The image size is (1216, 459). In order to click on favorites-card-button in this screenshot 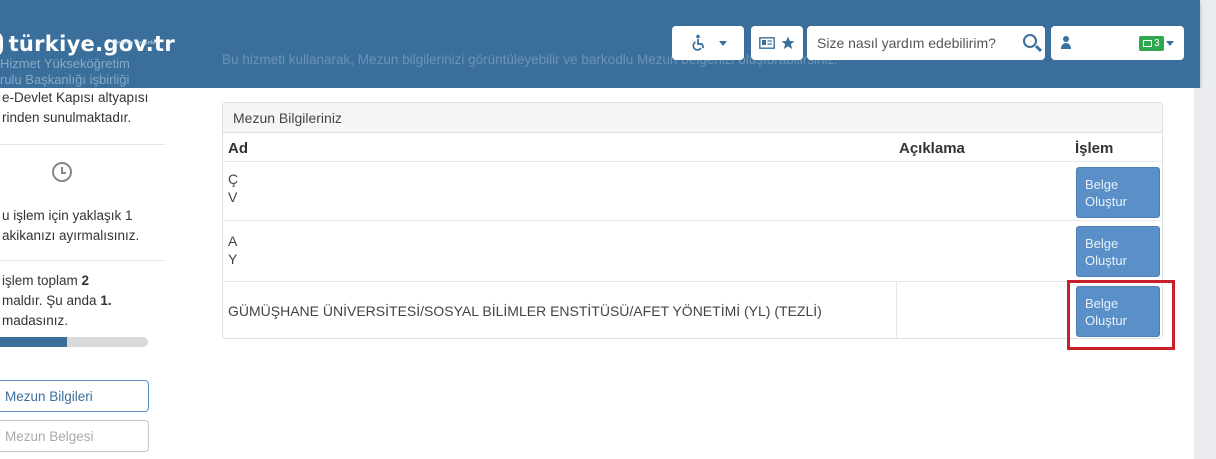, I will do `click(777, 43)`.